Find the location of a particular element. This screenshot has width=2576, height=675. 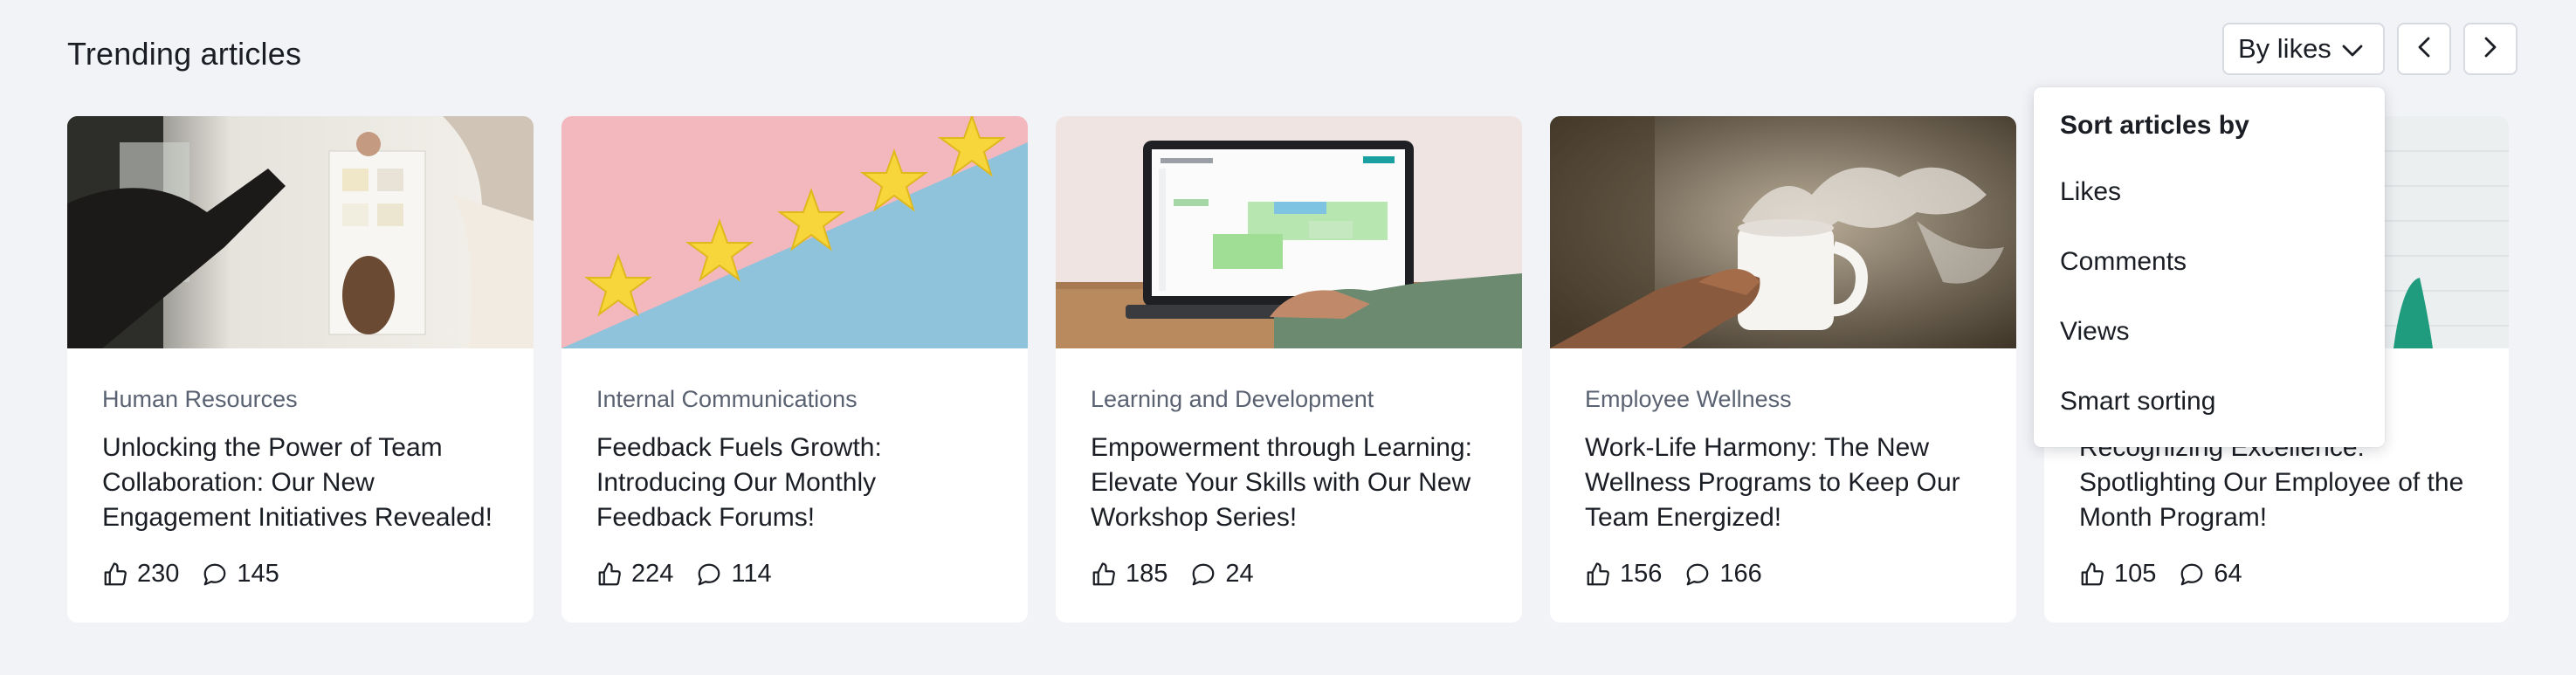

article-image-rating-stars is located at coordinates (794, 232).